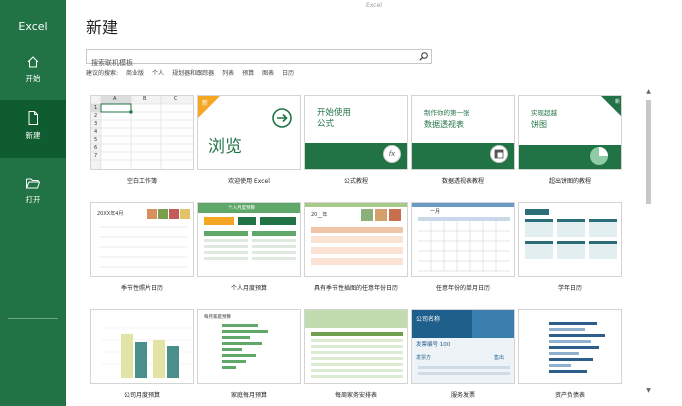  I want to click on budget-preview, so click(249, 231).